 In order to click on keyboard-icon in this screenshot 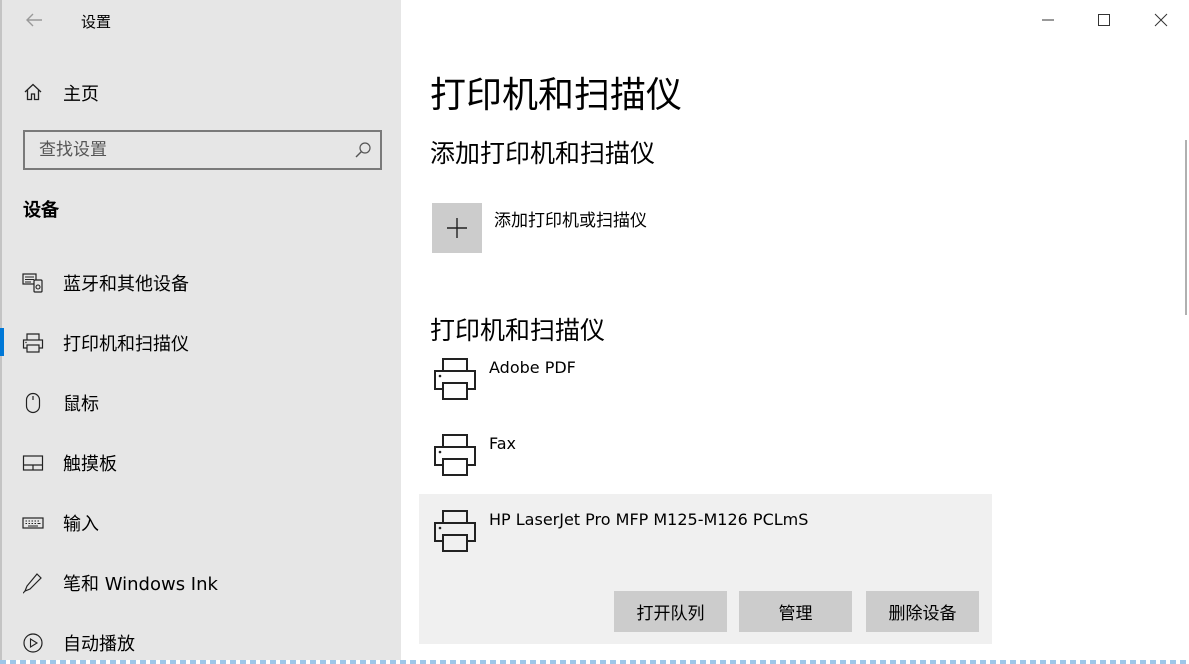, I will do `click(33, 523)`.